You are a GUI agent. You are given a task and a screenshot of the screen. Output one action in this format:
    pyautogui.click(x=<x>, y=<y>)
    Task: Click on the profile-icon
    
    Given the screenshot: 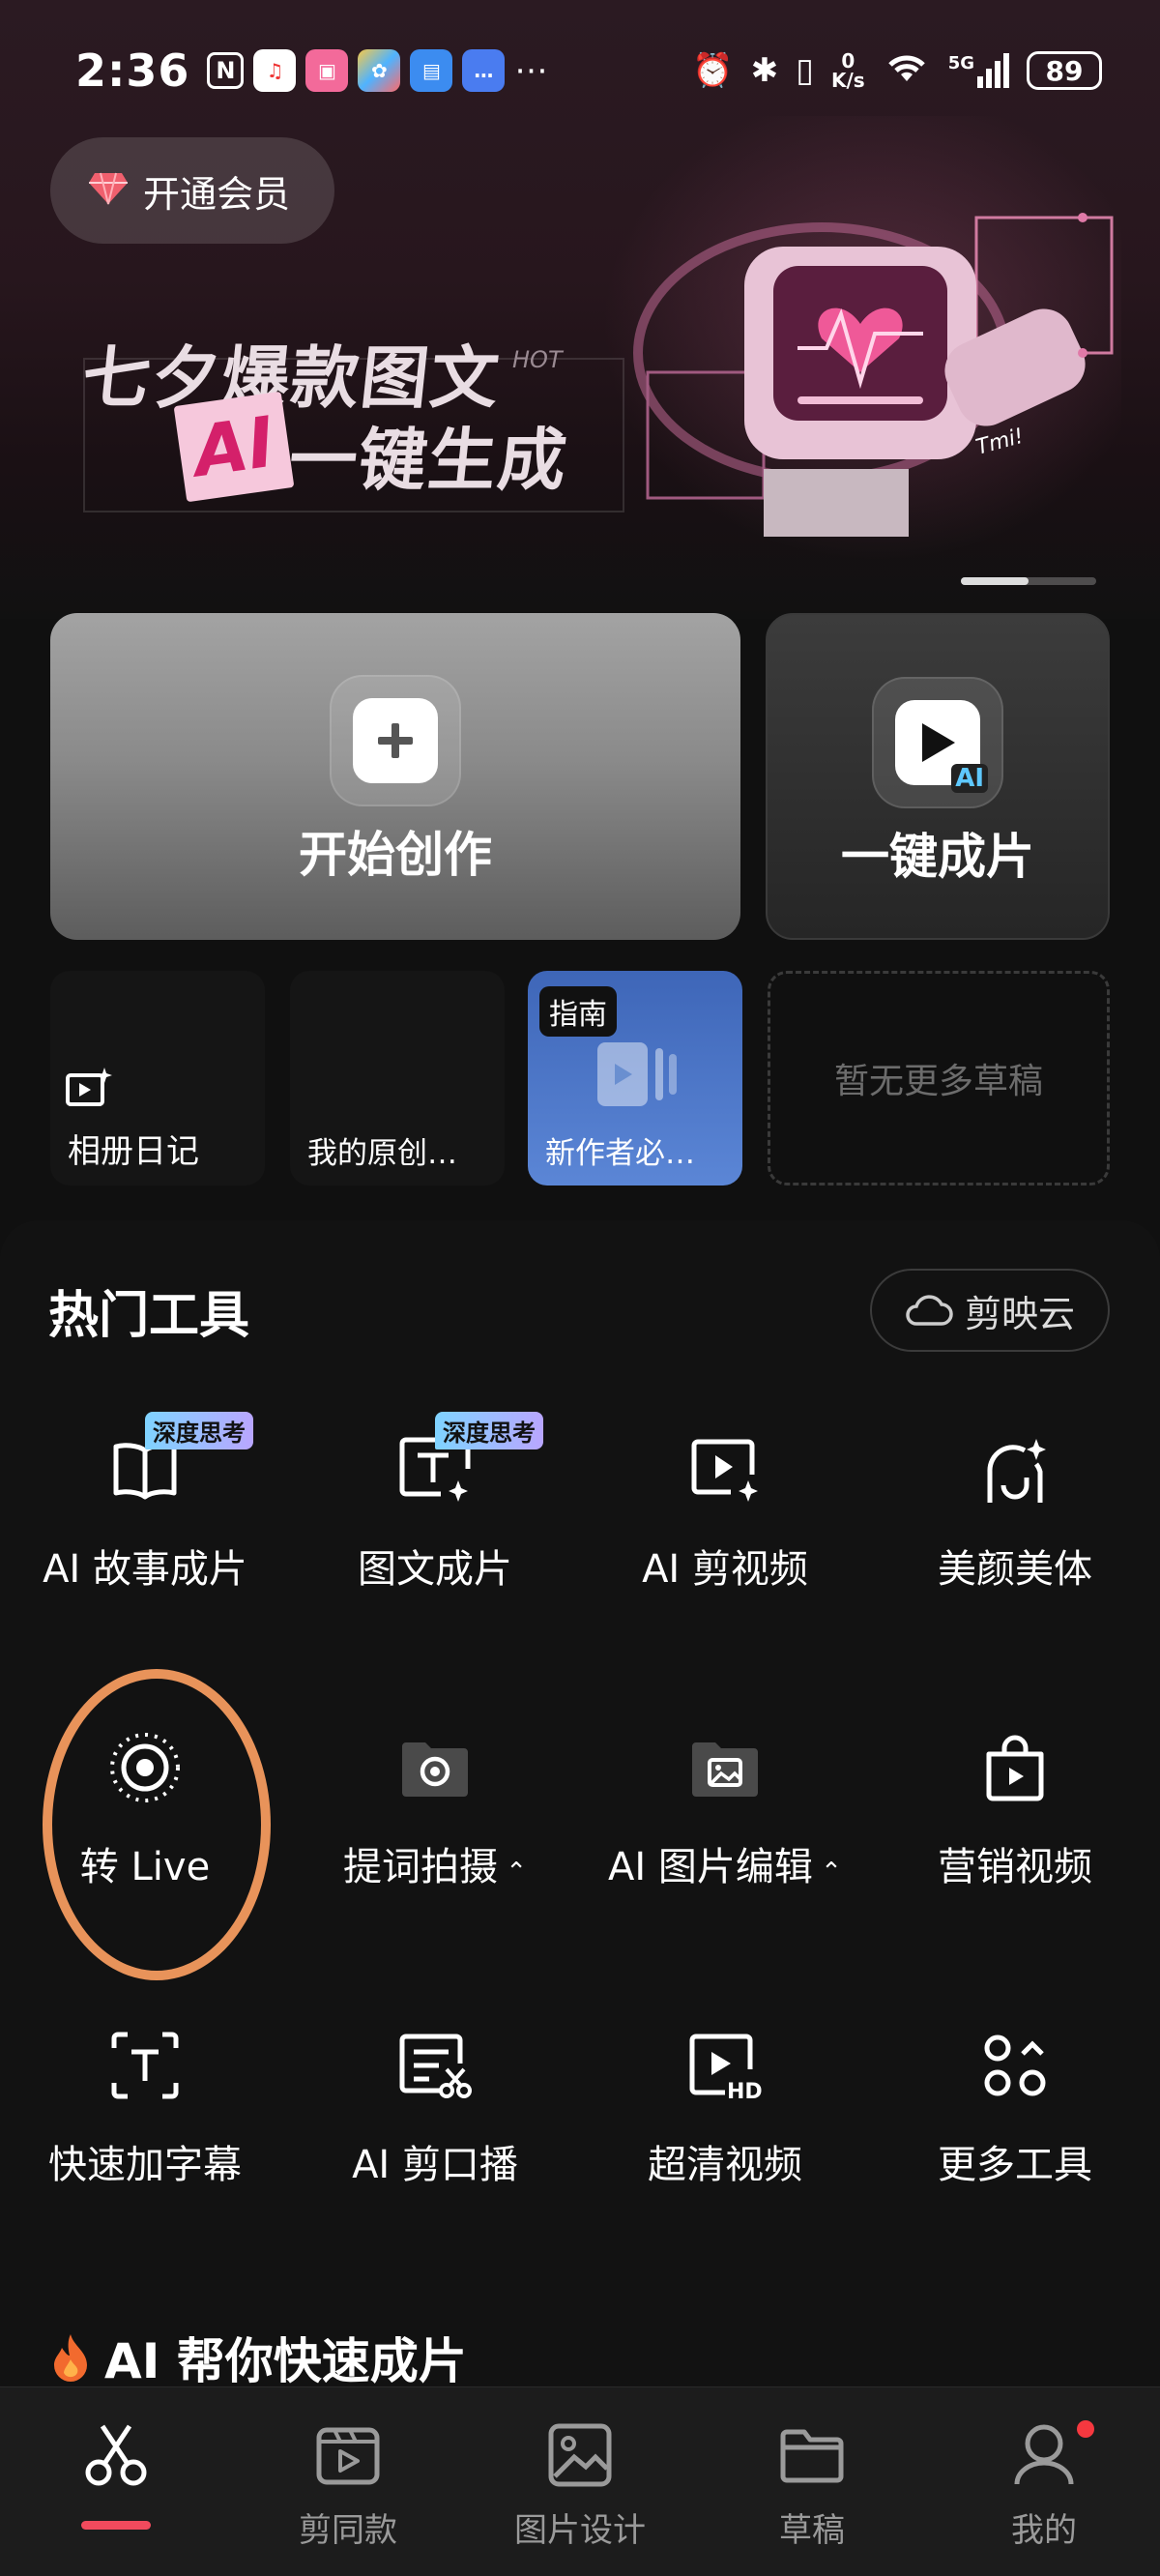 What is the action you would take?
    pyautogui.click(x=1044, y=2455)
    